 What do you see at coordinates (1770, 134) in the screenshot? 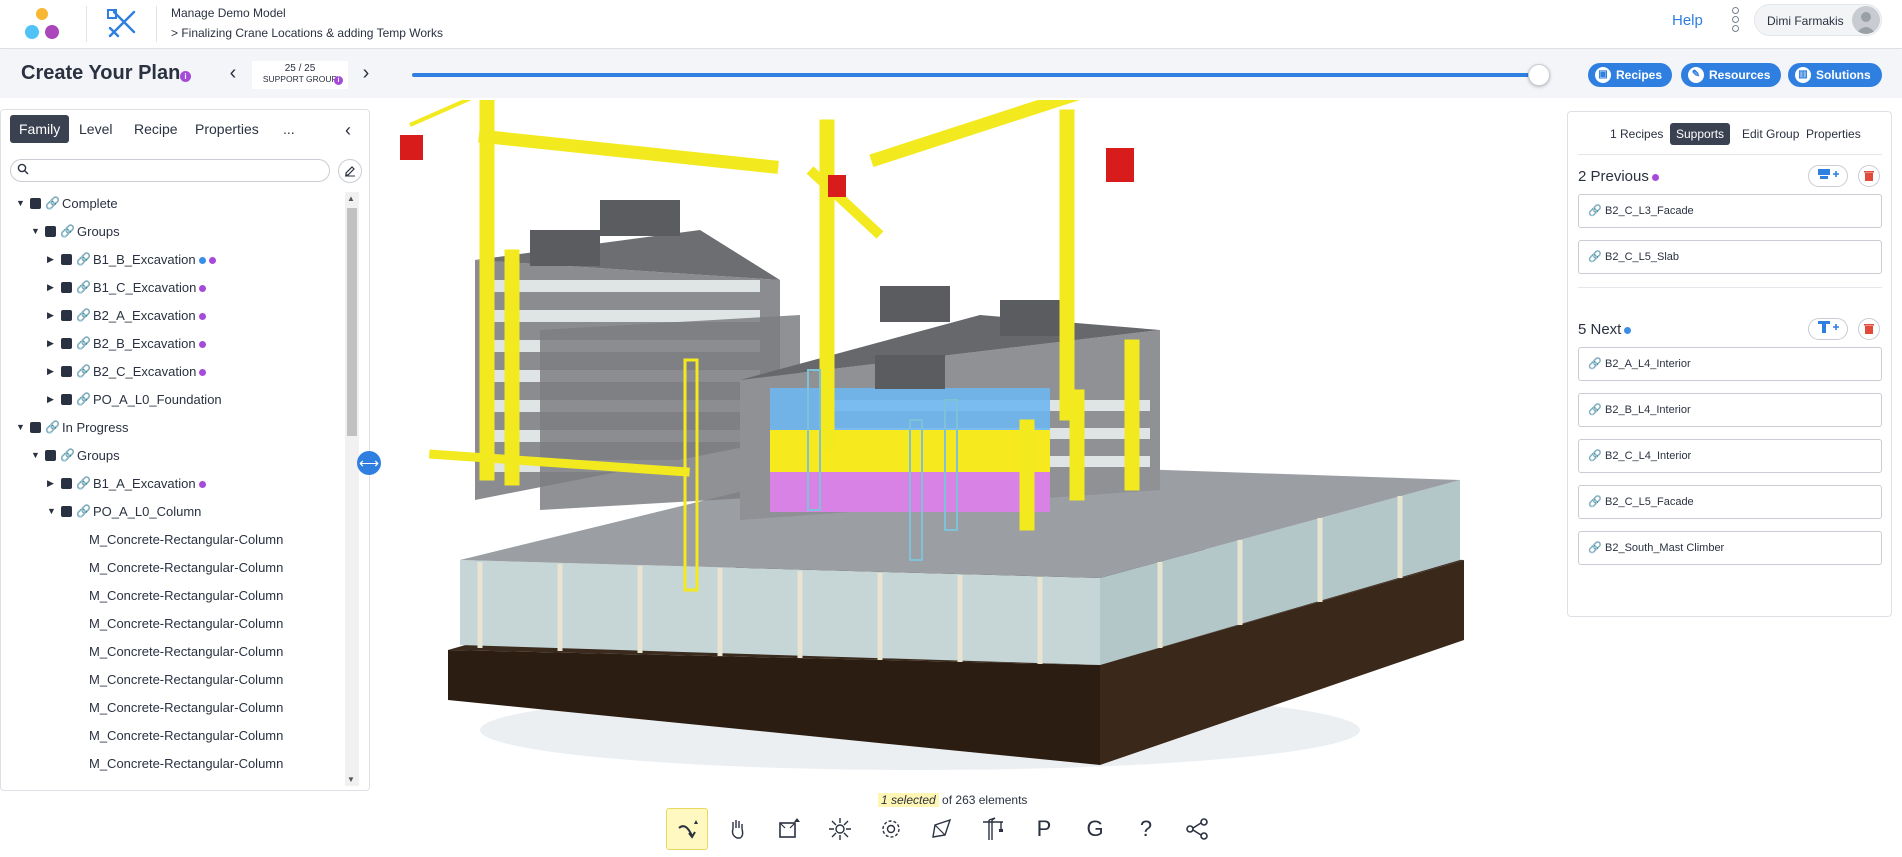
I see `tab-edit-group: Edit Group` at bounding box center [1770, 134].